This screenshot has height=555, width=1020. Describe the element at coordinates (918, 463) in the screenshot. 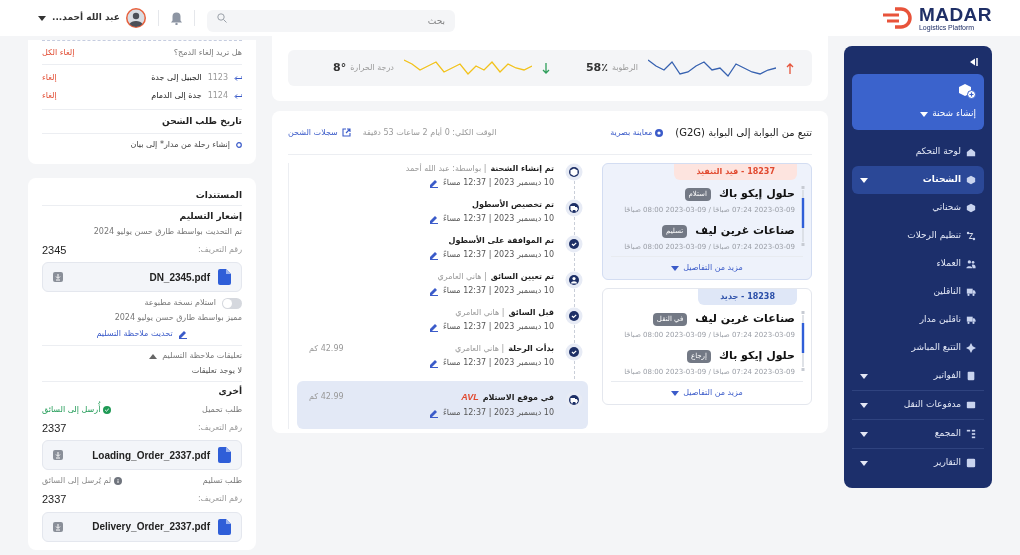

I see `sidebar-item: التقارير` at that location.